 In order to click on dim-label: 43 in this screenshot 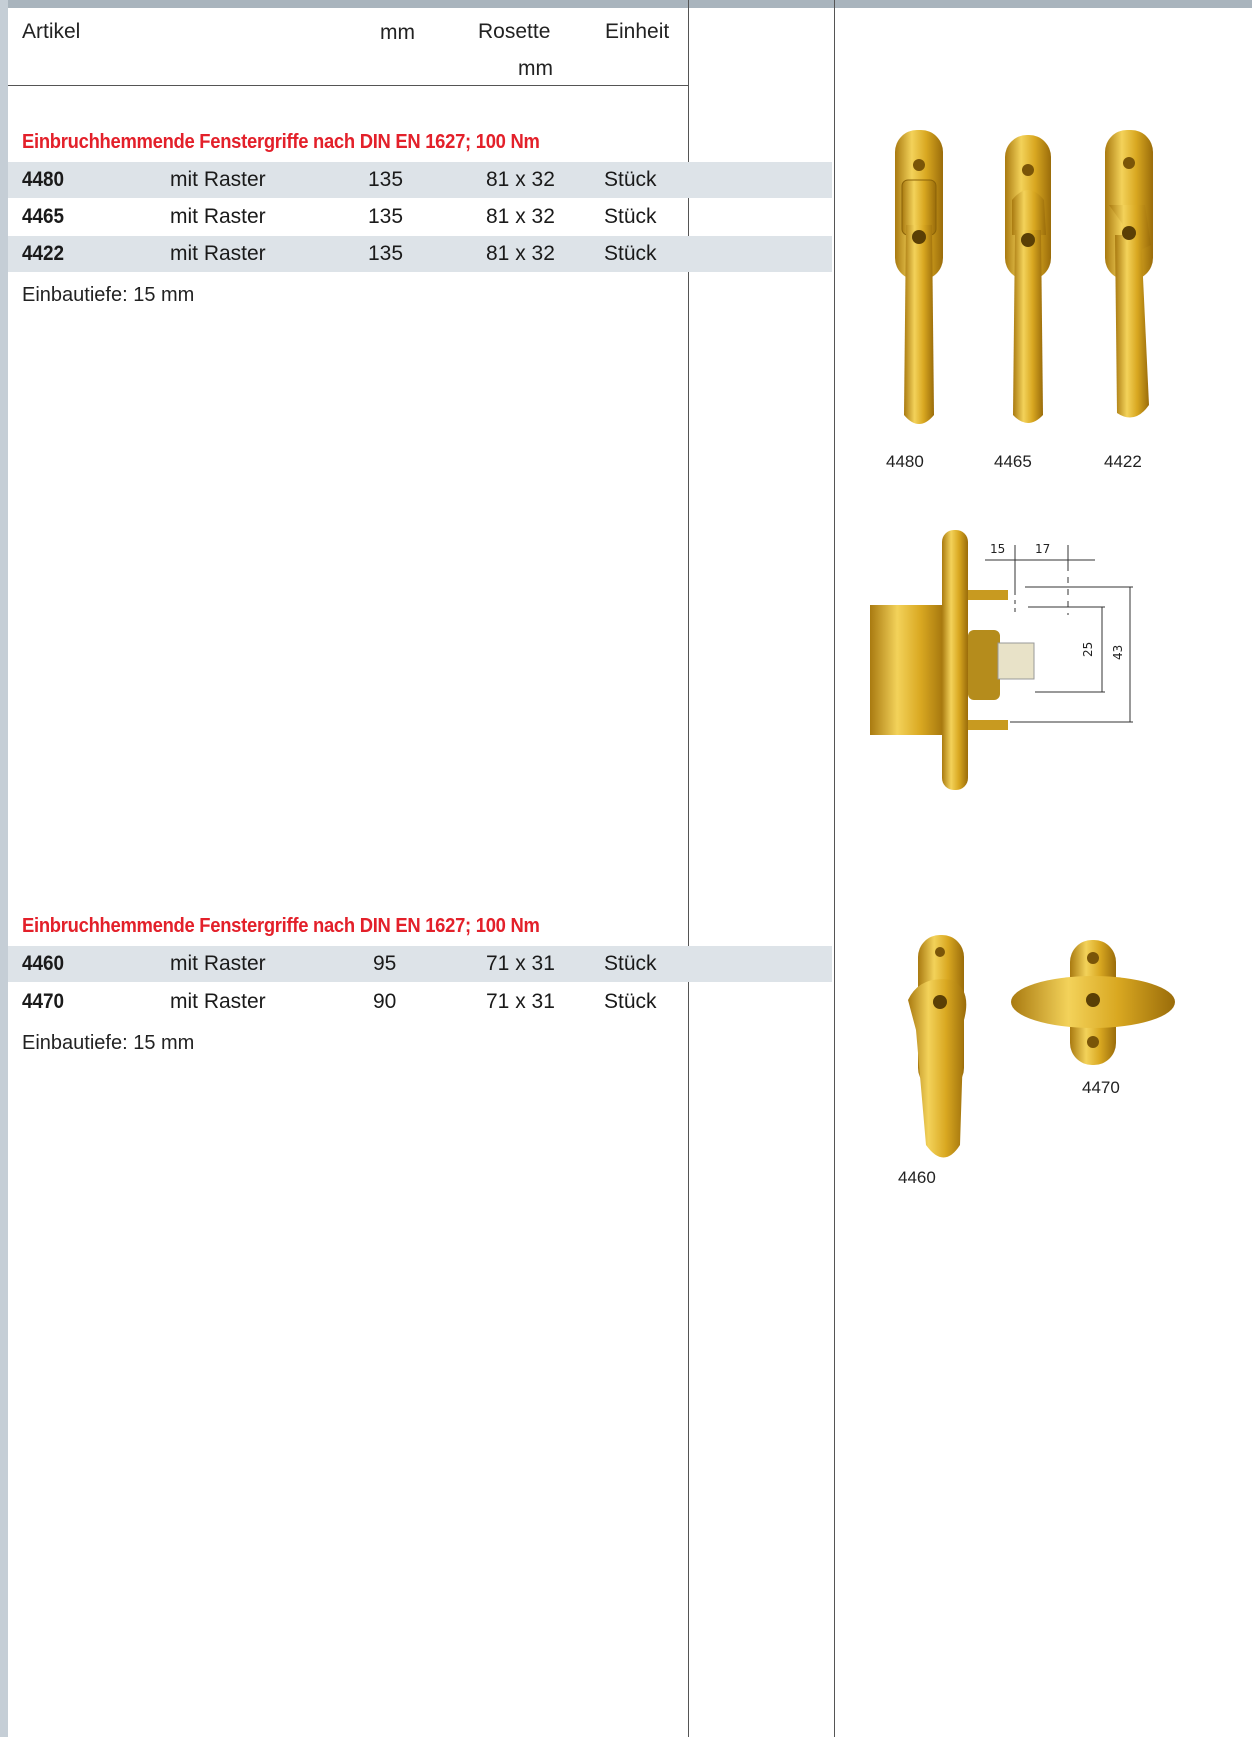, I will do `click(1118, 652)`.